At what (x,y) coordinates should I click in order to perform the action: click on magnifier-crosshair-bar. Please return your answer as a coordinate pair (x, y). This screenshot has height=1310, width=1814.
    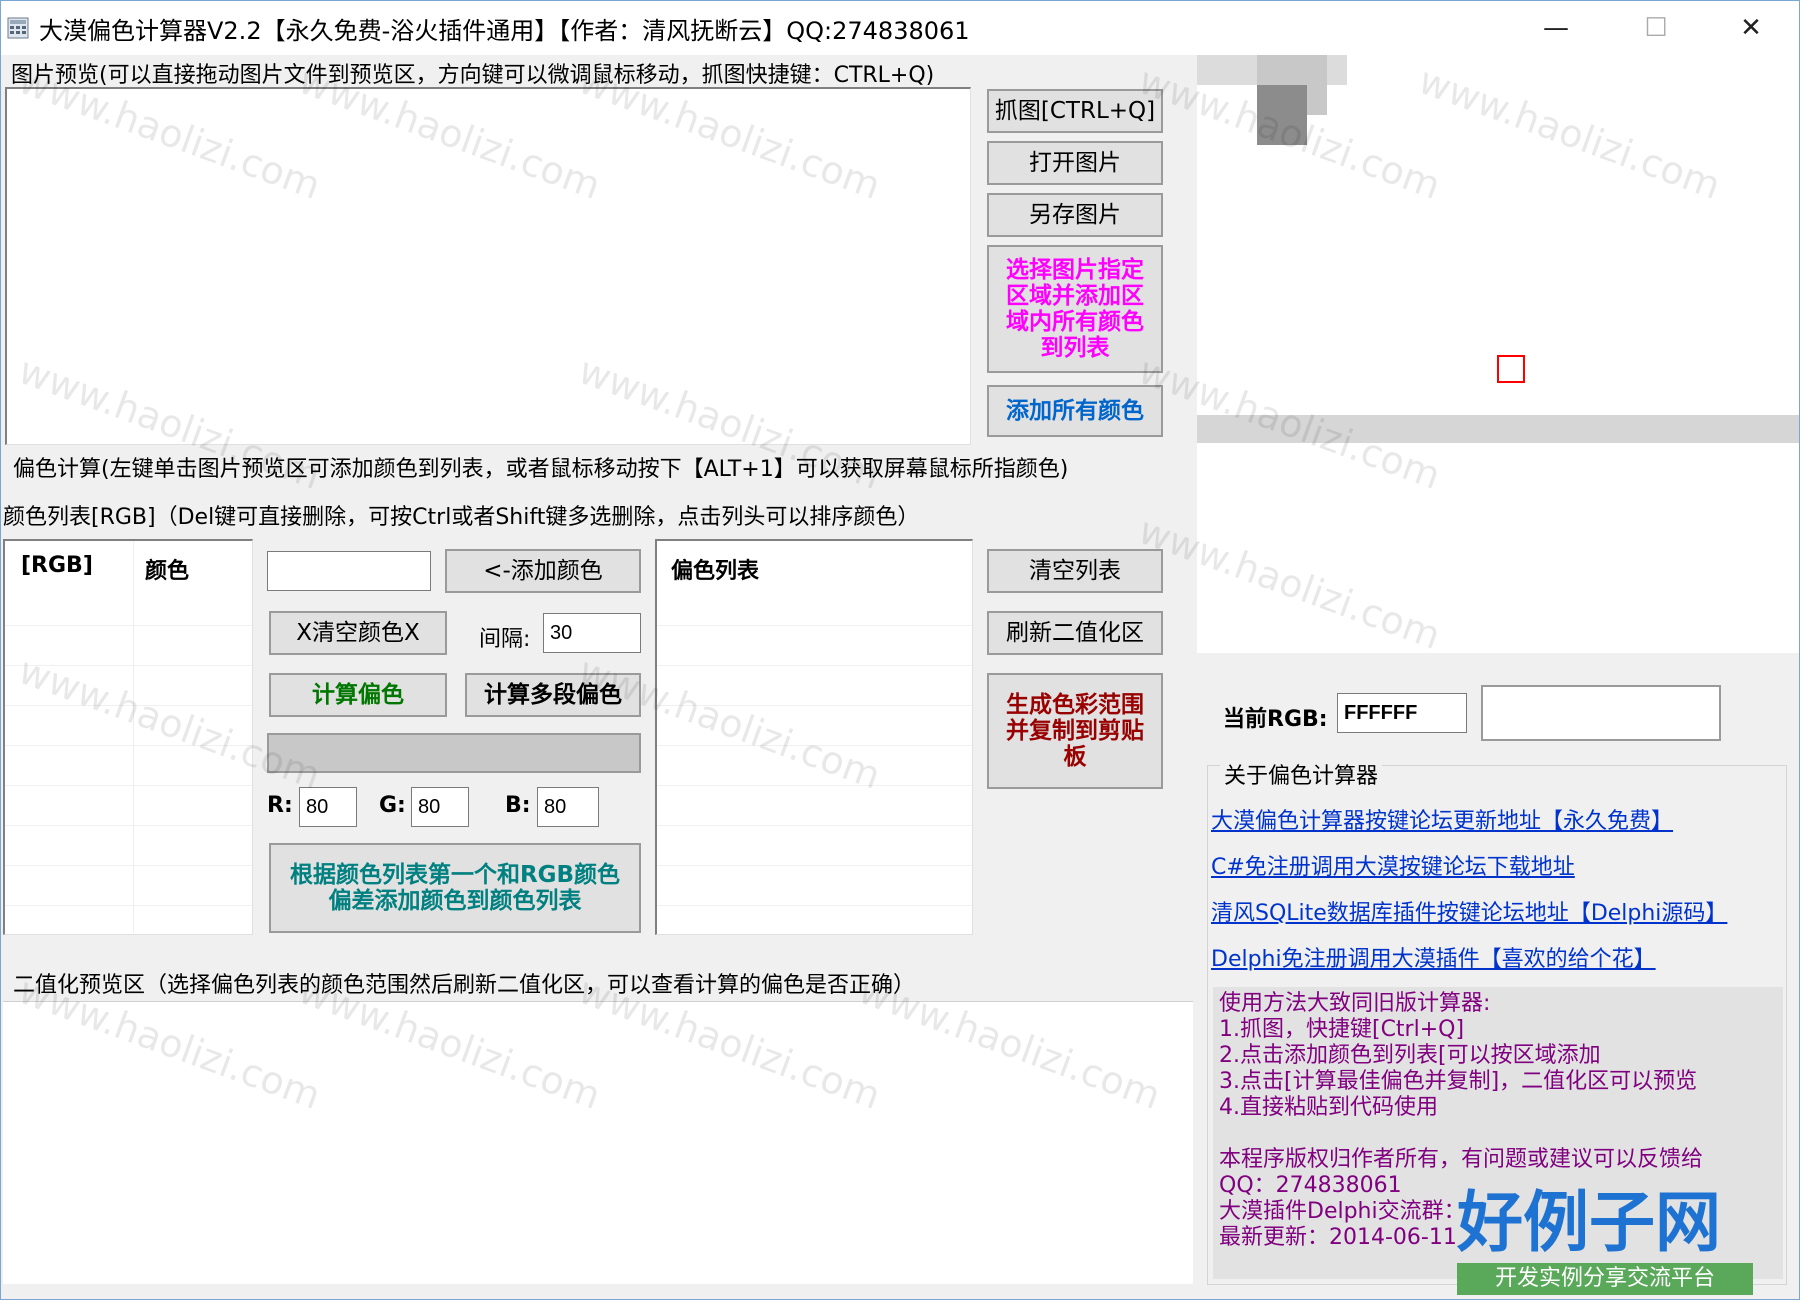
    Looking at the image, I should click on (1498, 429).